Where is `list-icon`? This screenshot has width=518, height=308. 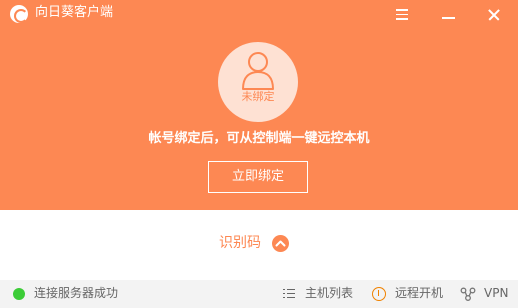
list-icon is located at coordinates (289, 294).